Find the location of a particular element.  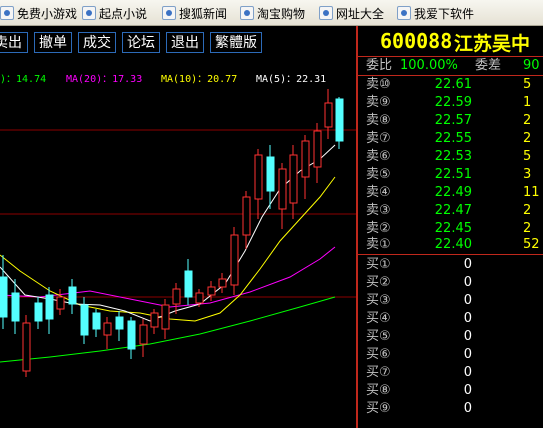

stock-name: 江苏吴中 is located at coordinates (492, 44).